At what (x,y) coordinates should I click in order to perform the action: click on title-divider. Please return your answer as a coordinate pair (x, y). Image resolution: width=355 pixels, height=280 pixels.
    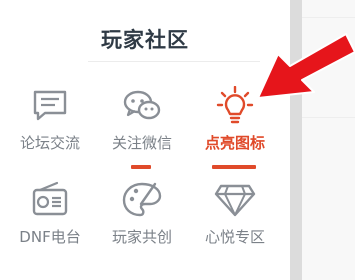
    Looking at the image, I should click on (174, 61).